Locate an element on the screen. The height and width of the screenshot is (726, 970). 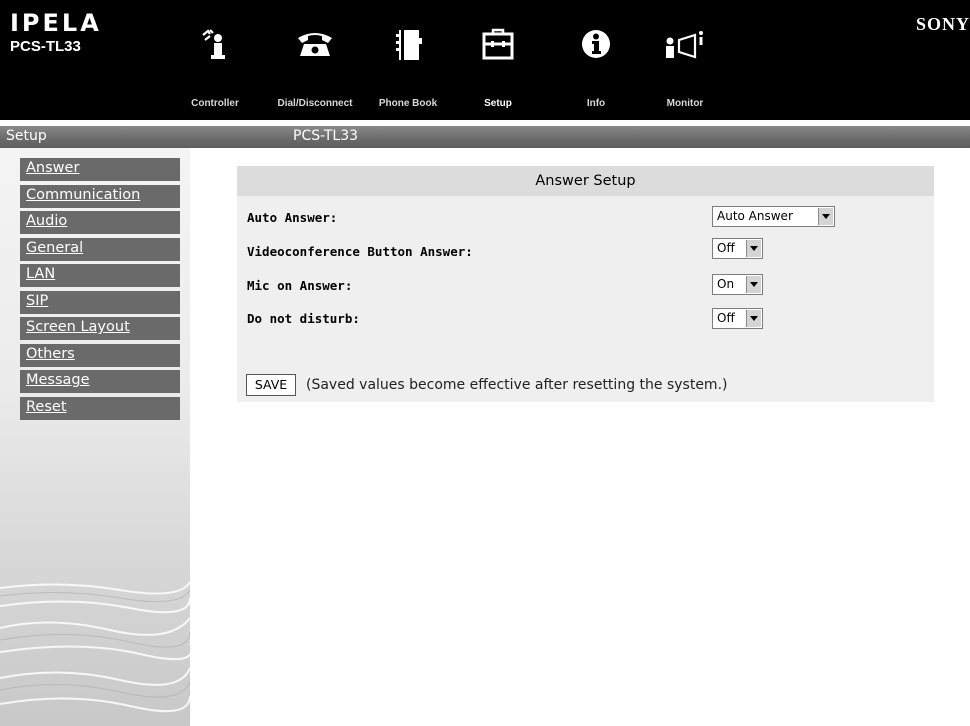
model-name: PCS-TL33 is located at coordinates (45, 46).